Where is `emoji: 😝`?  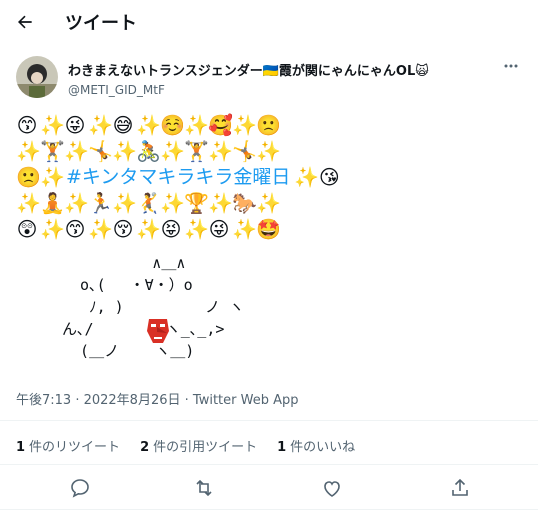
emoji: 😝 is located at coordinates (171, 229).